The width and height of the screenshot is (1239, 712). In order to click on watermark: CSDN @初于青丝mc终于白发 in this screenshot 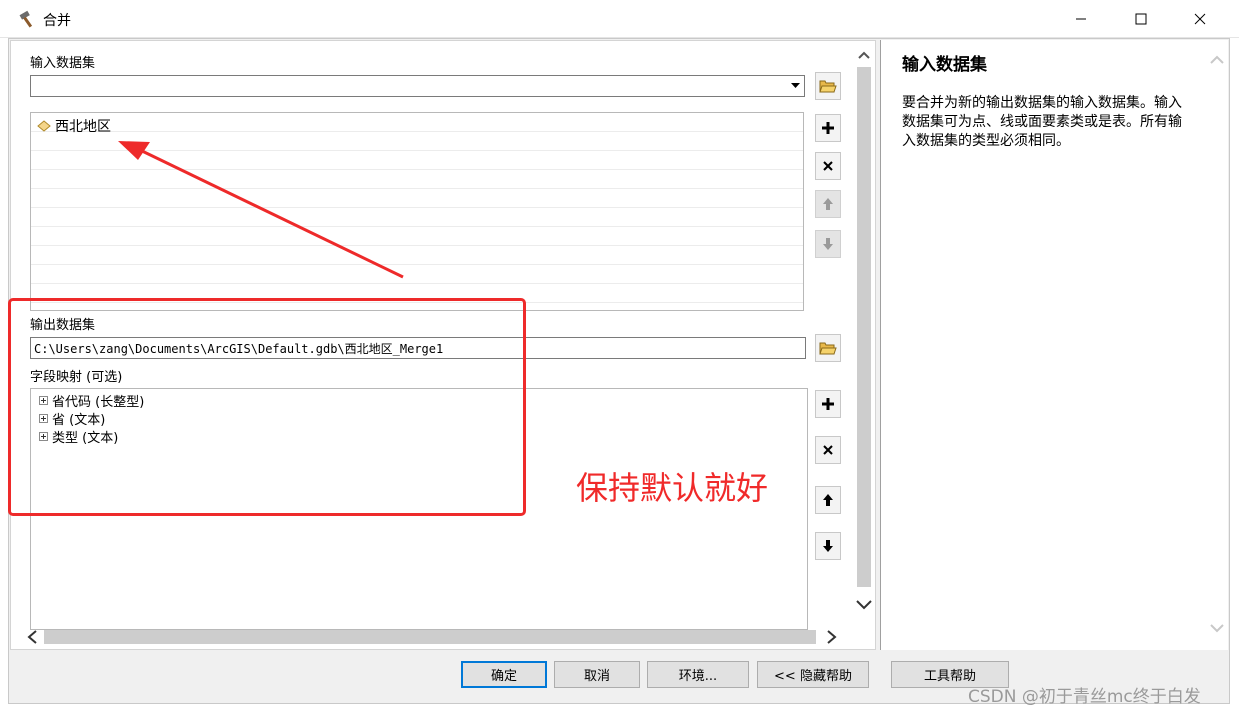, I will do `click(1084, 697)`.